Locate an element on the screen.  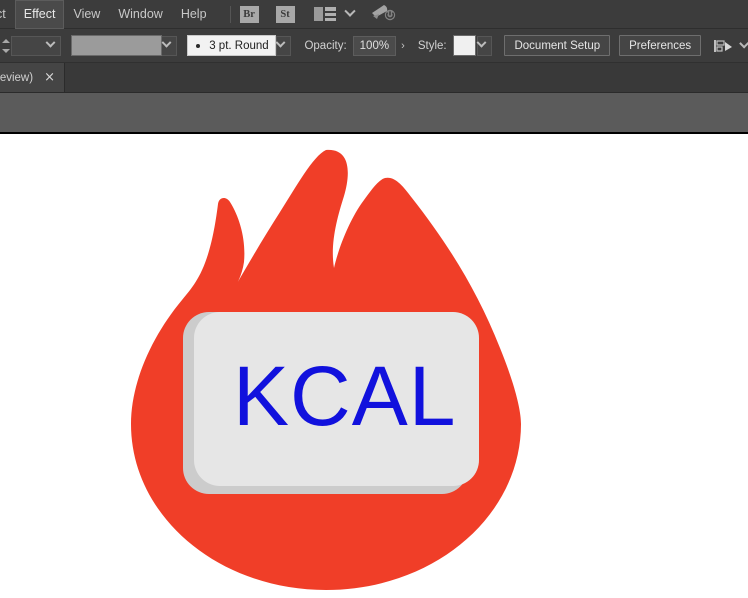
round-cap-icon is located at coordinates (198, 45).